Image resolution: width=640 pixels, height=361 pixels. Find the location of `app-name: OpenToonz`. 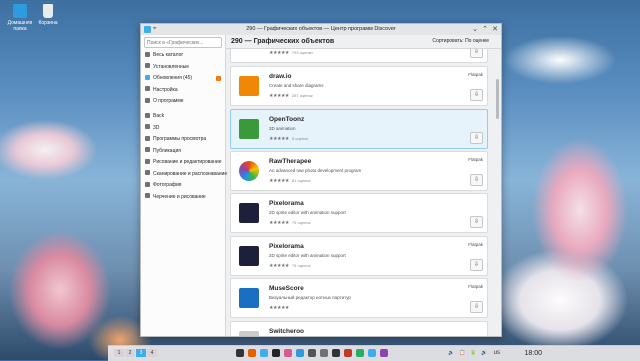

app-name: OpenToonz is located at coordinates (287, 119).